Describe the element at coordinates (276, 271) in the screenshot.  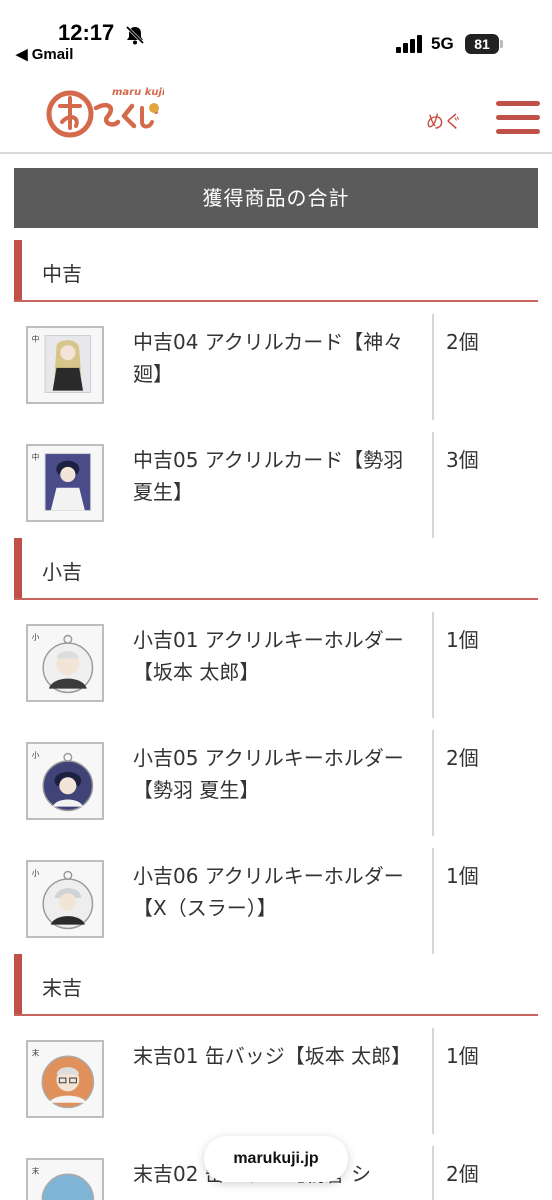
I see `section-heading-chukichi: 中吉` at that location.